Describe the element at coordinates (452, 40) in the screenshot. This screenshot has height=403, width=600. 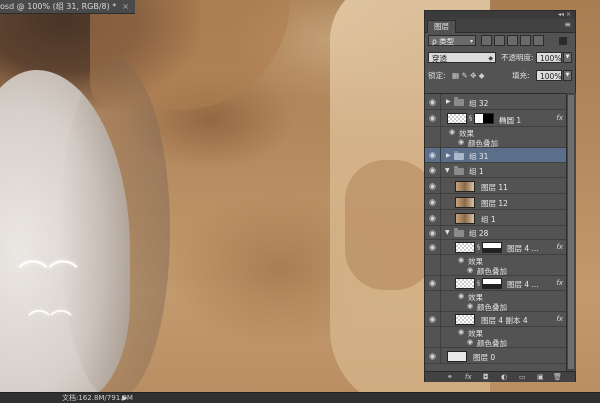
I see `filter-kind-select: ρ 类型 ▾` at that location.